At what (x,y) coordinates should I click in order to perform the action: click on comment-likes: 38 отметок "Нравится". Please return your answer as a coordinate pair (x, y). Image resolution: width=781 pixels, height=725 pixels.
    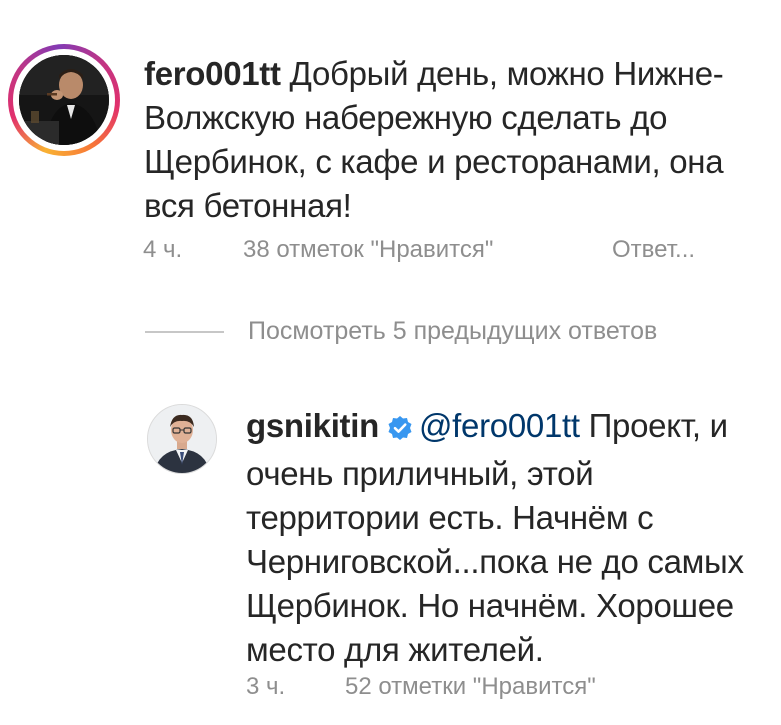
    Looking at the image, I should click on (368, 250).